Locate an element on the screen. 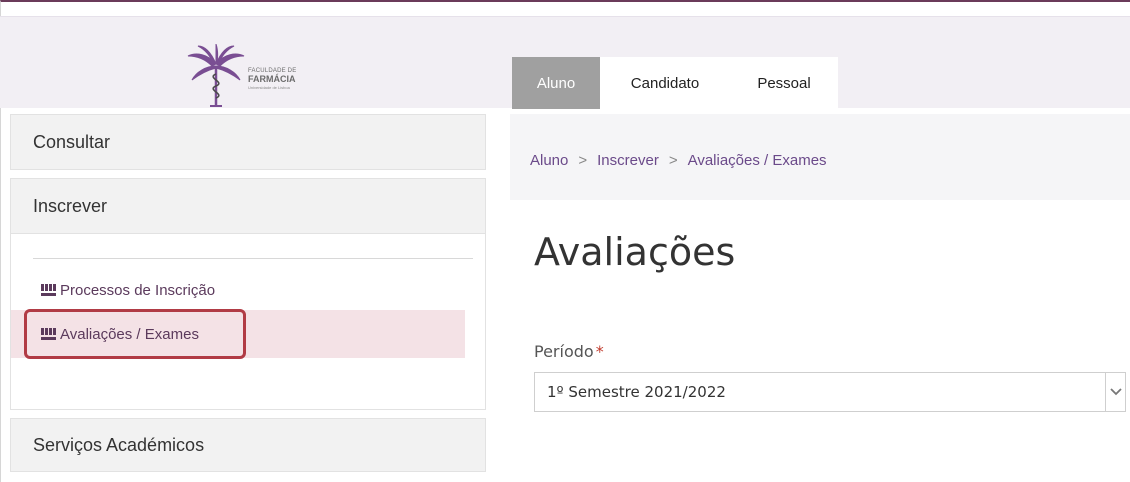 The image size is (1130, 482). chevron-down-icon is located at coordinates (1116, 392).